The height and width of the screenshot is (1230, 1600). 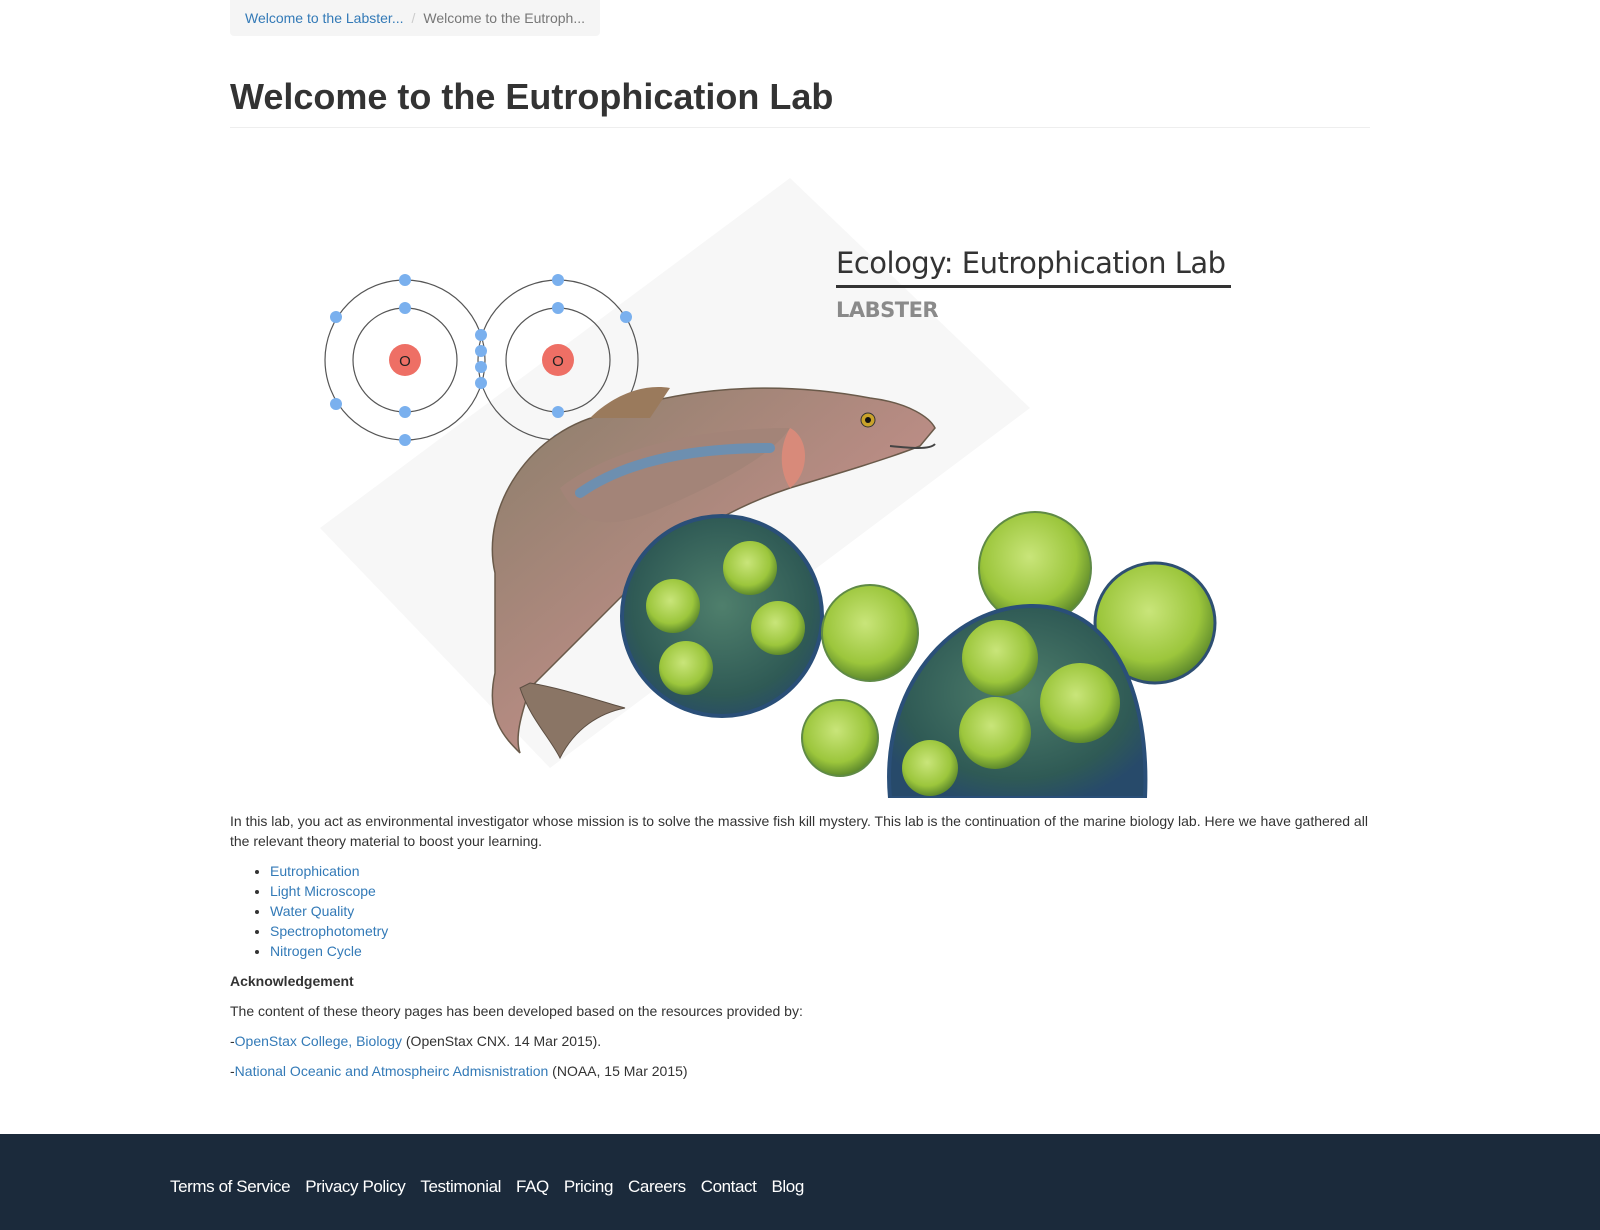 What do you see at coordinates (657, 1187) in the screenshot?
I see `footer-link-careers: Careers` at bounding box center [657, 1187].